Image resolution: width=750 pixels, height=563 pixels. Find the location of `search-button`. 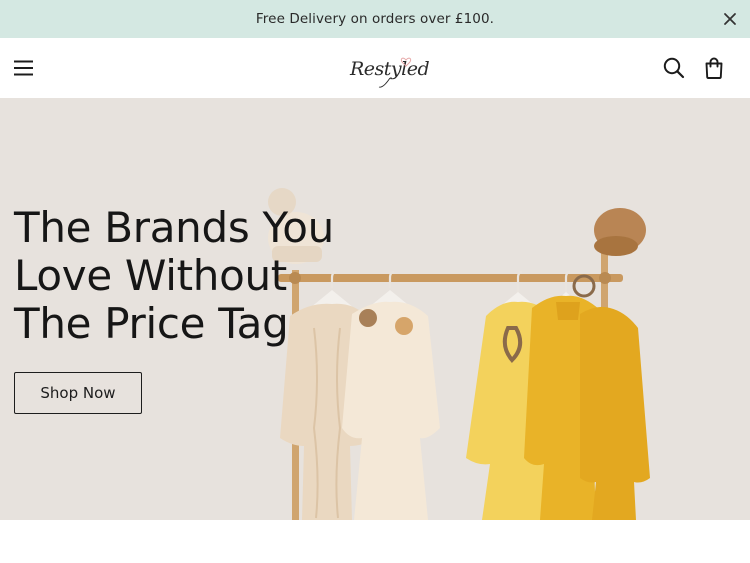

search-button is located at coordinates (674, 68).